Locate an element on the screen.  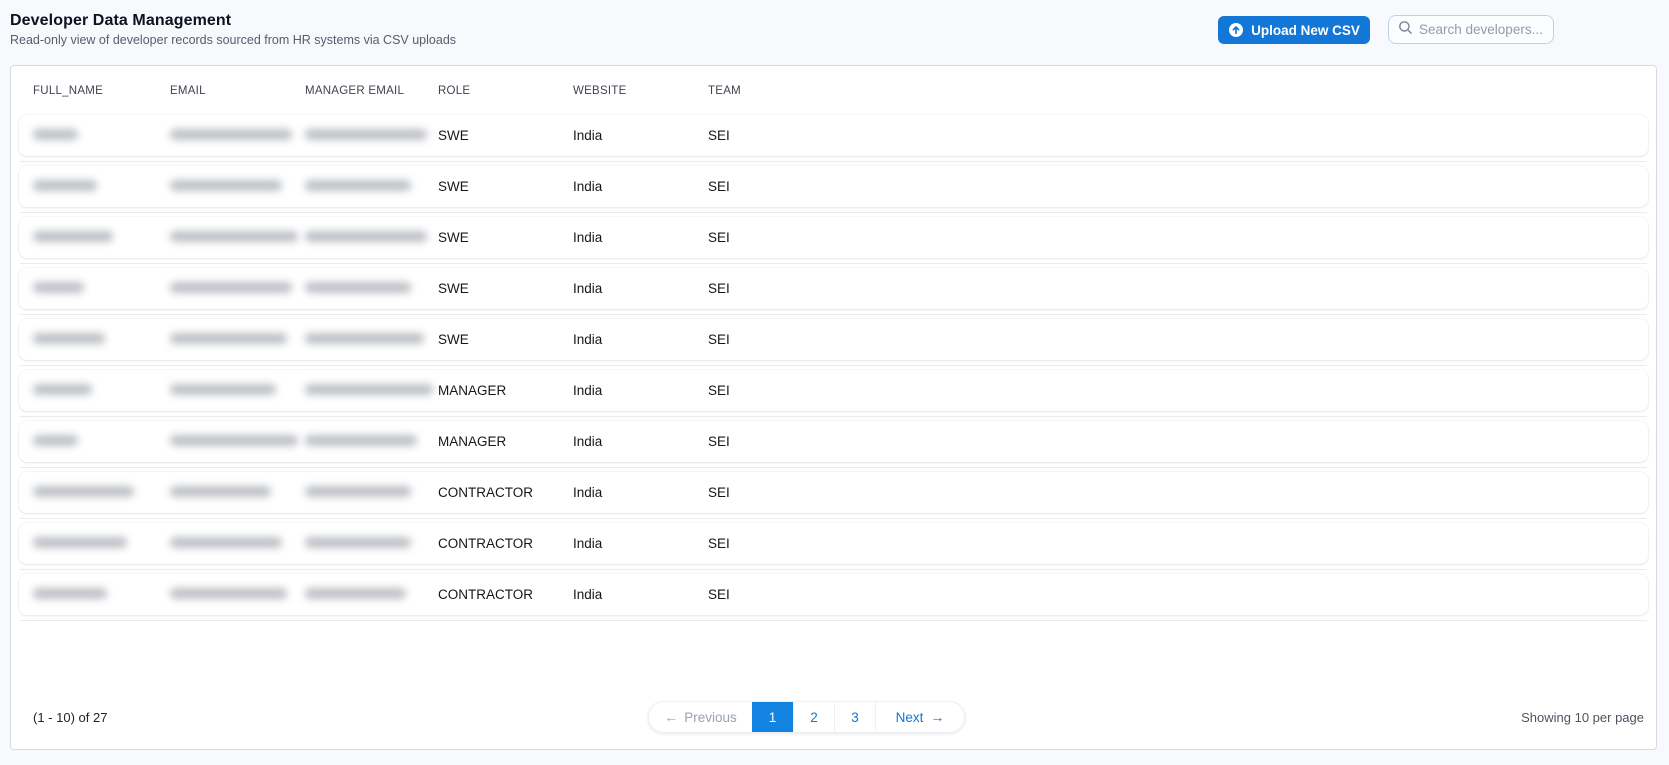
column-header-email: EMAIL is located at coordinates (188, 90).